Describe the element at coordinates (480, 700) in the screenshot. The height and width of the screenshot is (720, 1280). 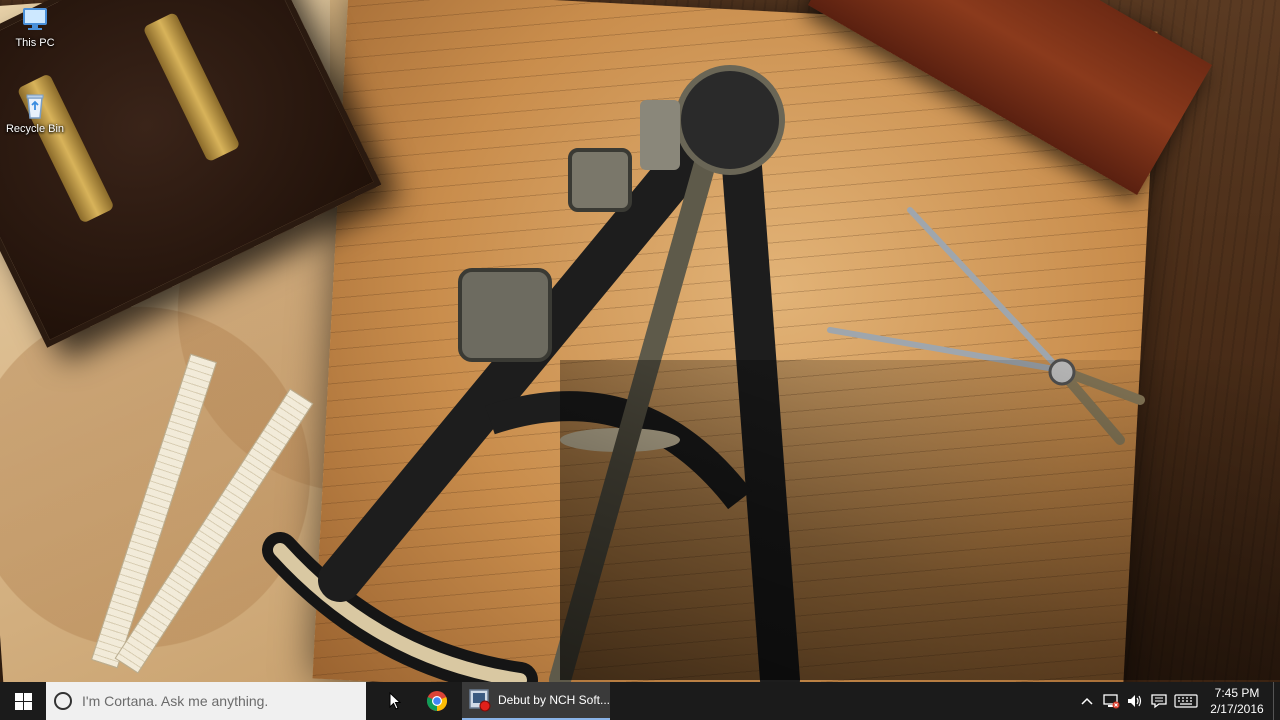
I see `debut-recorder-icon` at that location.